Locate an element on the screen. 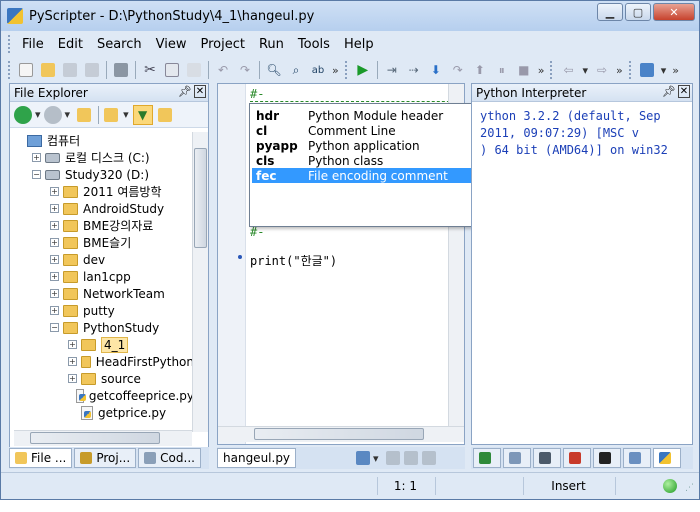 The image size is (700, 512). resize-grip-icon: ⋰ is located at coordinates (689, 488).